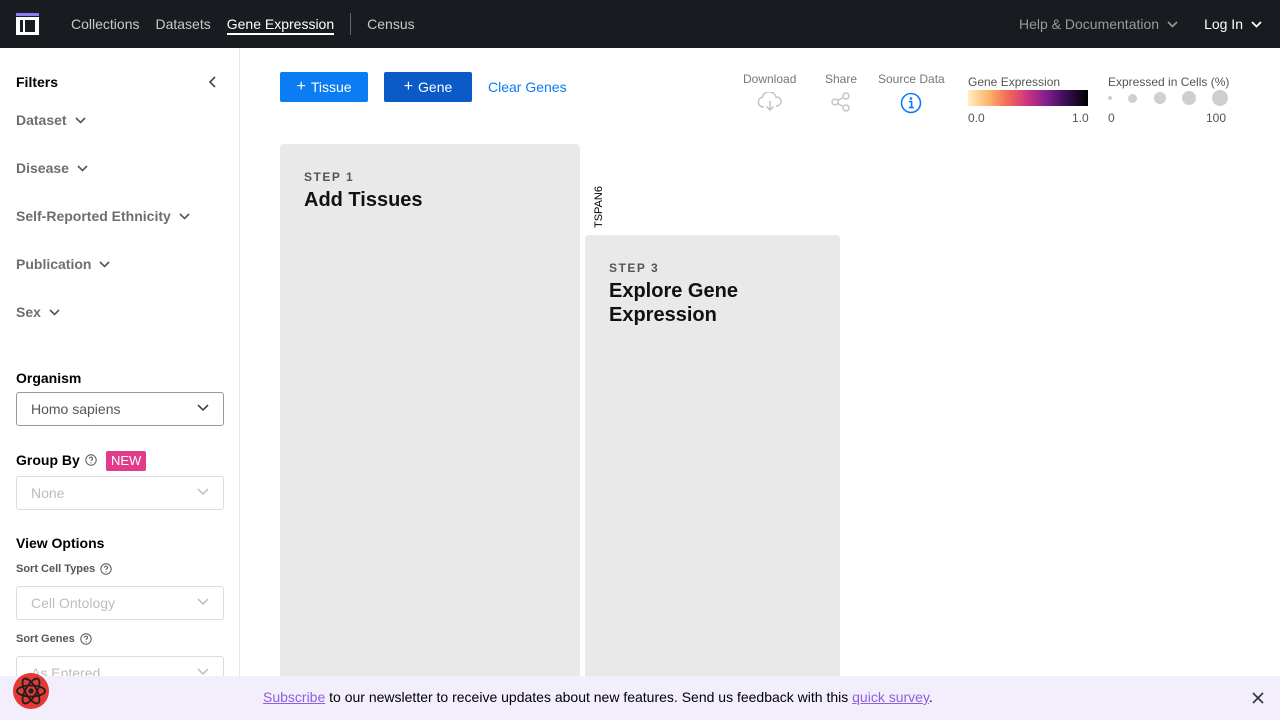 The height and width of the screenshot is (720, 1280). I want to click on nav-census: Census, so click(390, 24).